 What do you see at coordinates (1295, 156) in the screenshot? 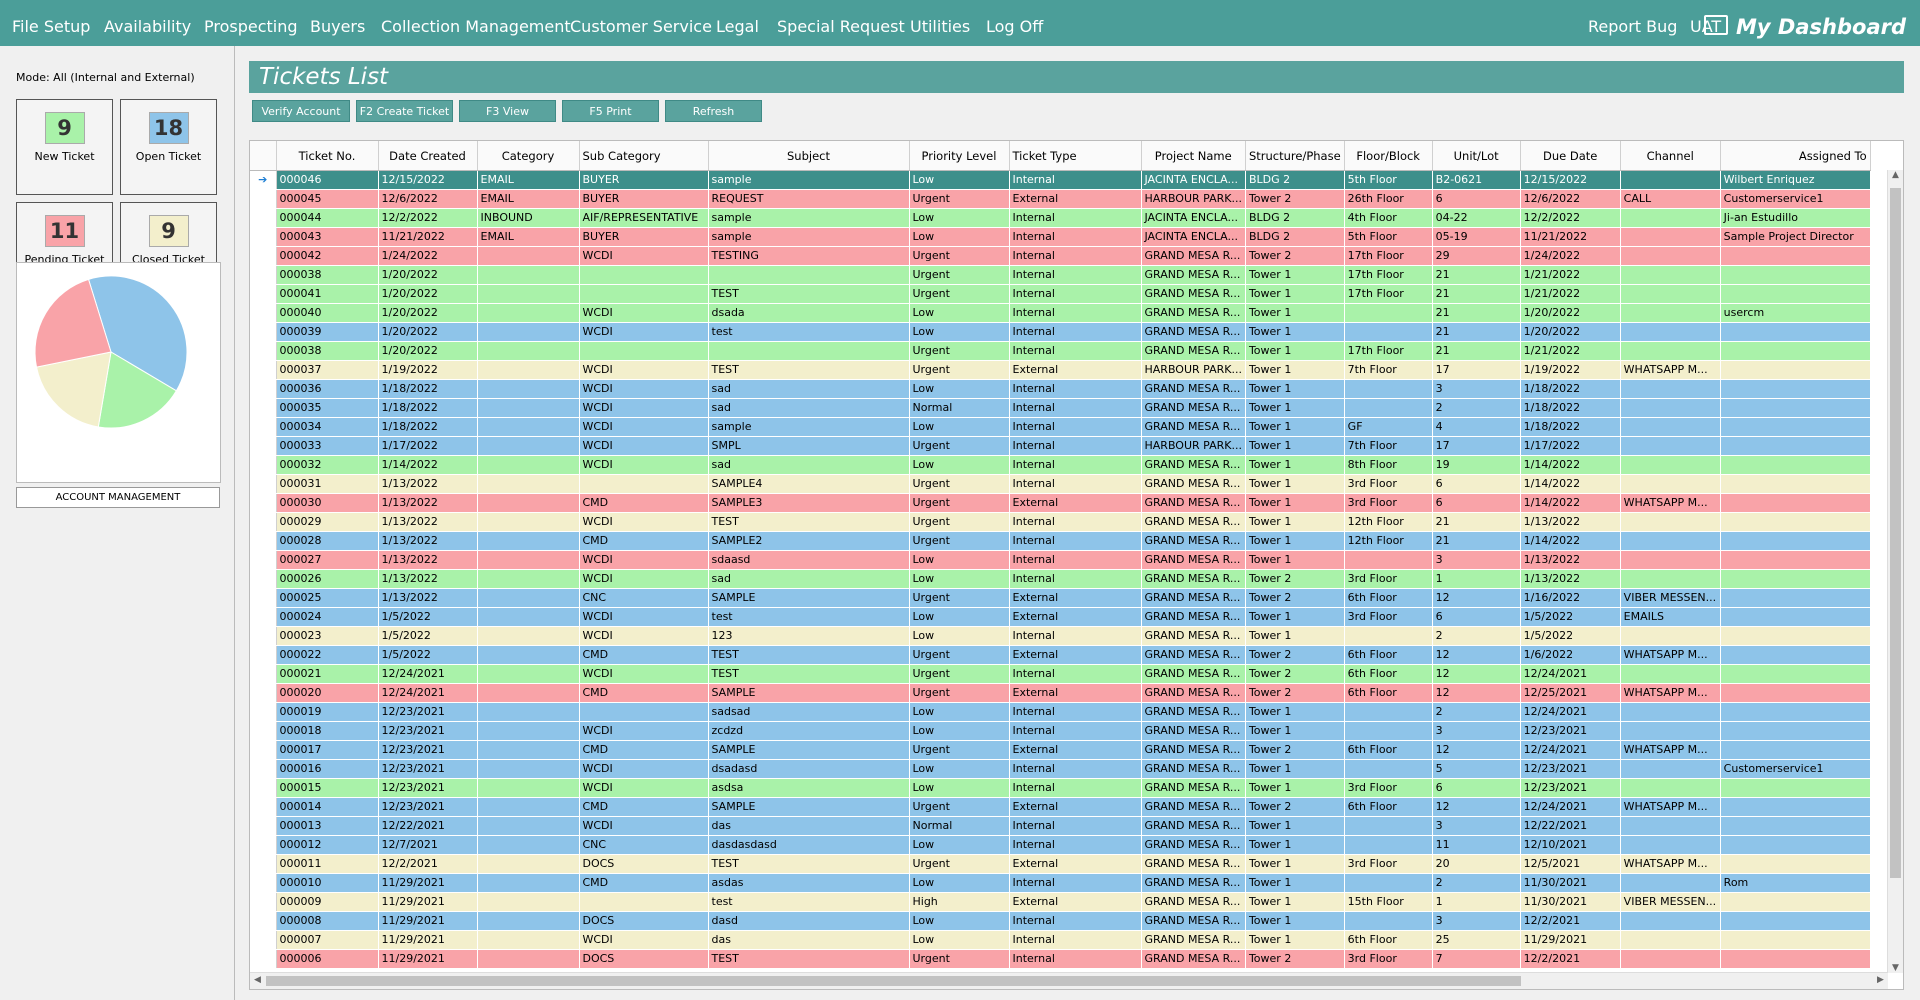
I see `column-header: Structure/Phase` at bounding box center [1295, 156].